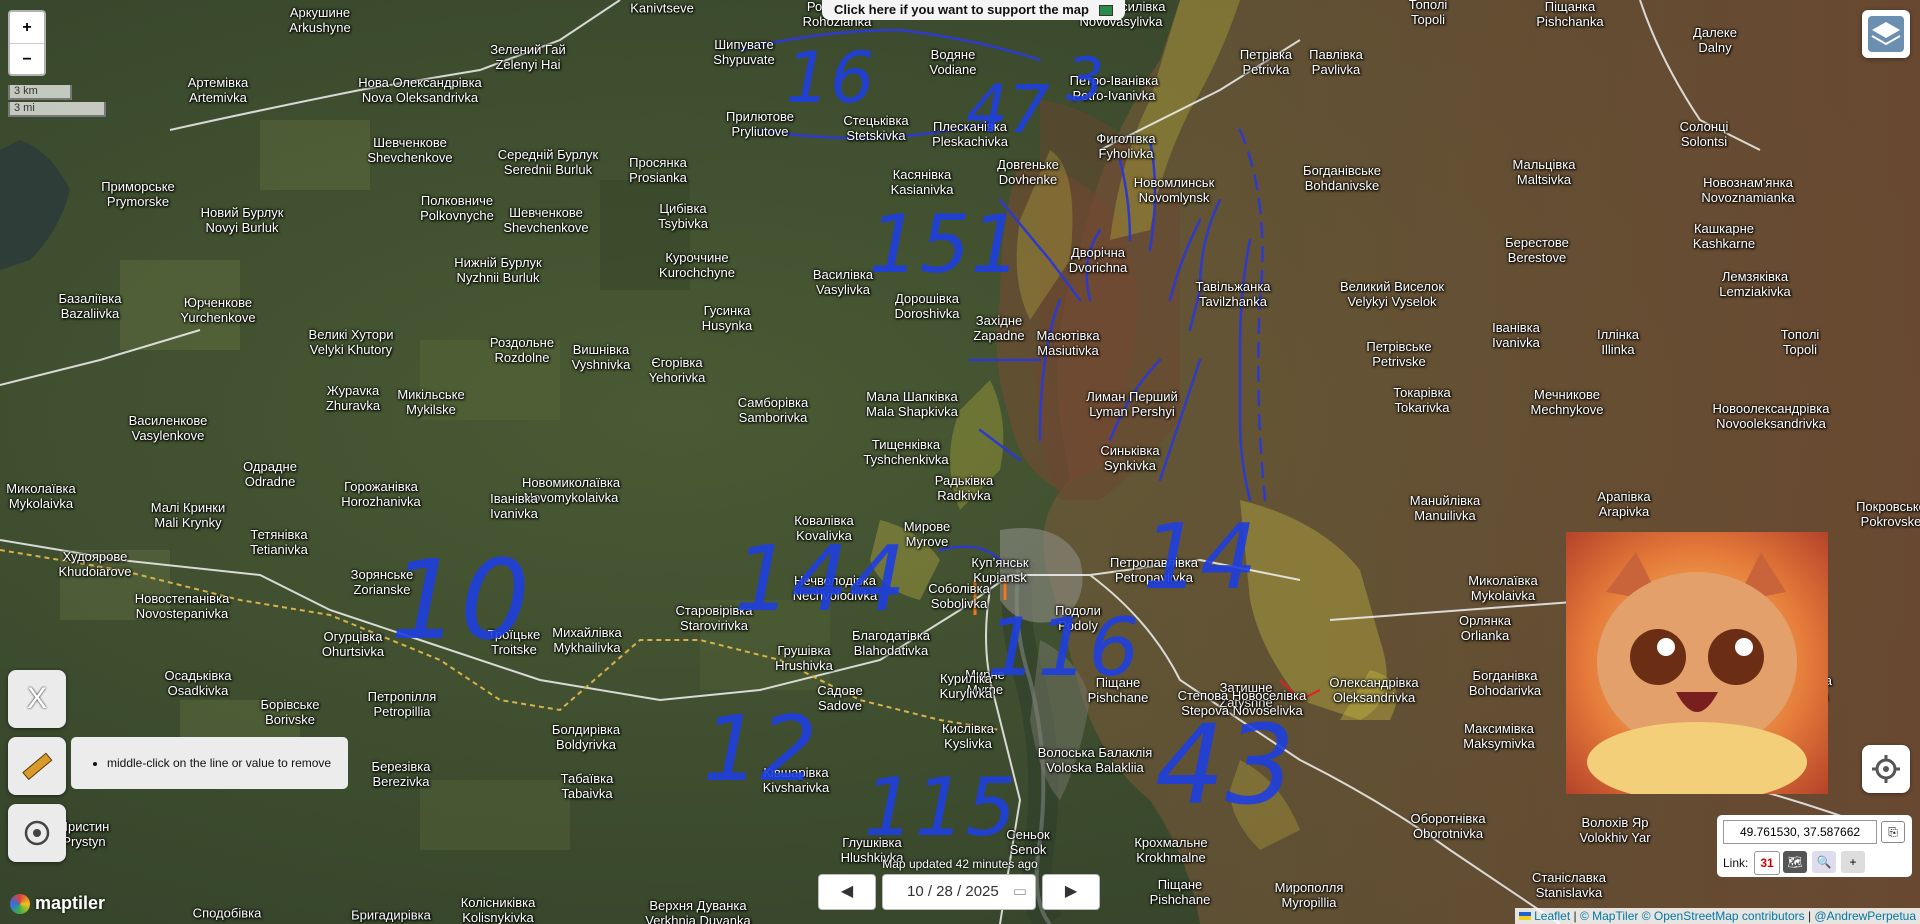 The image size is (1920, 924). What do you see at coordinates (40, 92) in the screenshot?
I see `scale-km: 3 km` at bounding box center [40, 92].